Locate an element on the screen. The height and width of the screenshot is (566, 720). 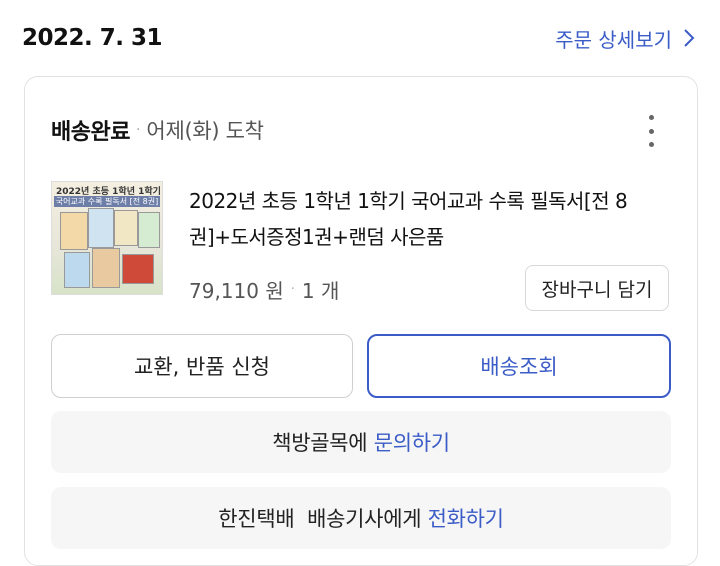
arrival-date: 어제(화) 도착 is located at coordinates (205, 131).